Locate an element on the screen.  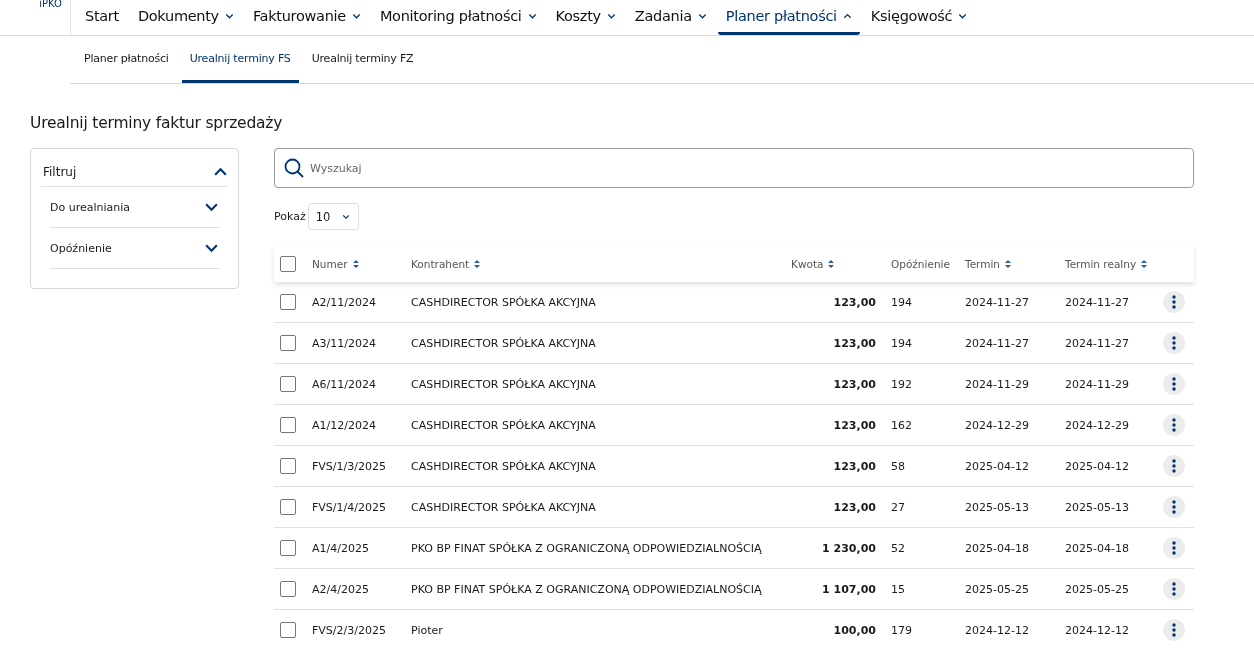
column-header: Termin realny is located at coordinates (1106, 263).